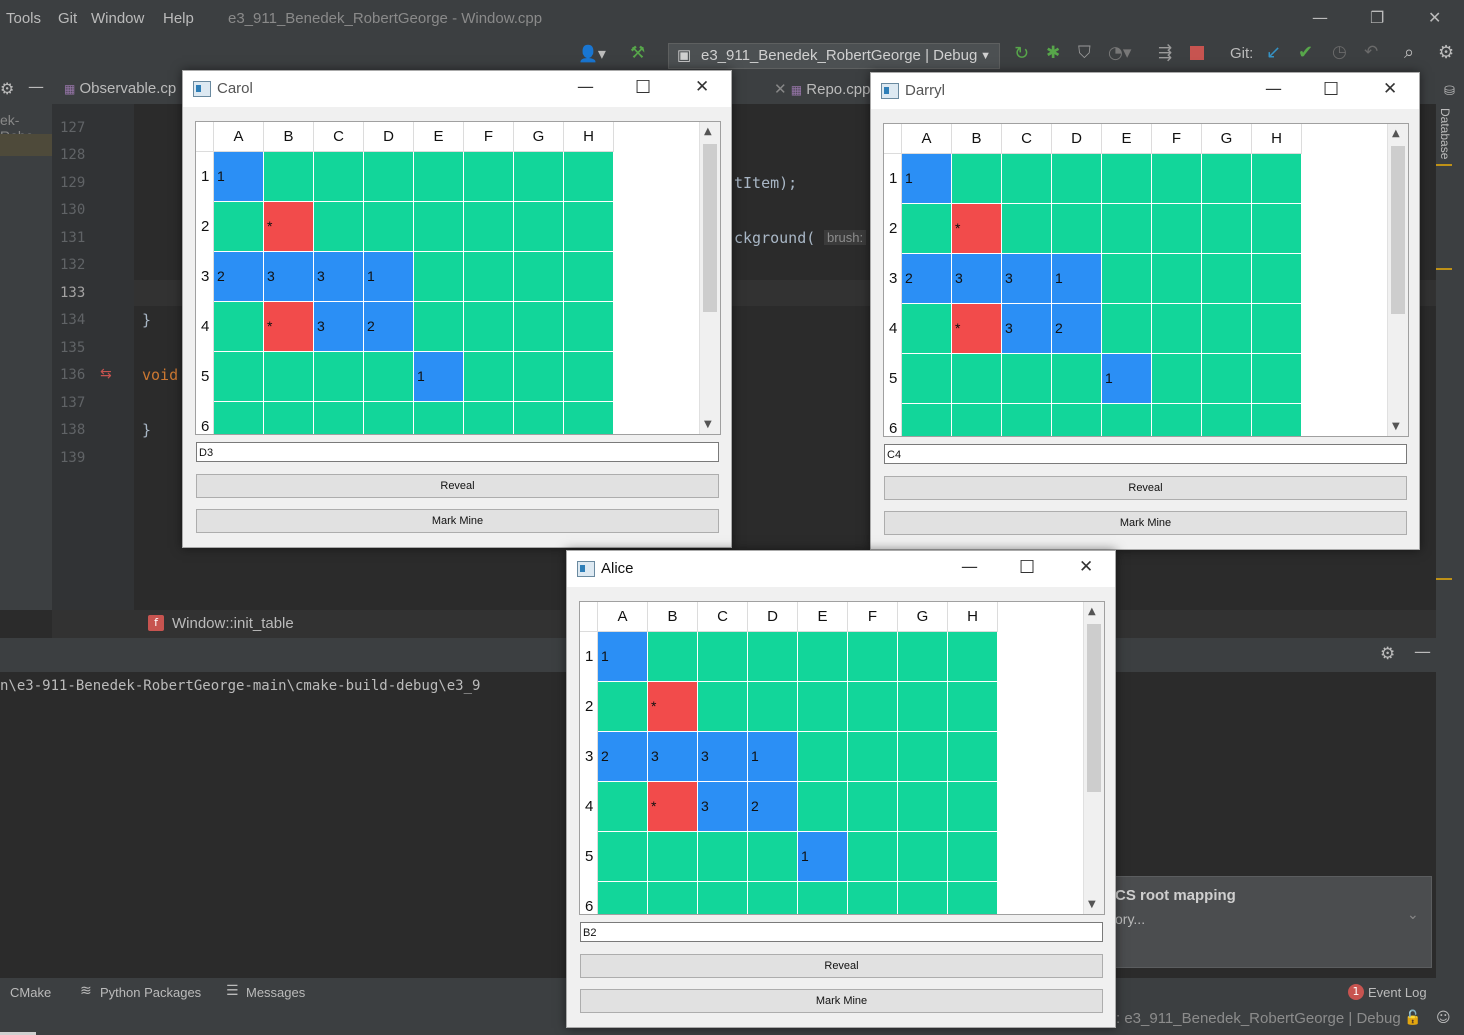 The height and width of the screenshot is (1035, 1464). I want to click on revealed-cell: 1, so click(389, 277).